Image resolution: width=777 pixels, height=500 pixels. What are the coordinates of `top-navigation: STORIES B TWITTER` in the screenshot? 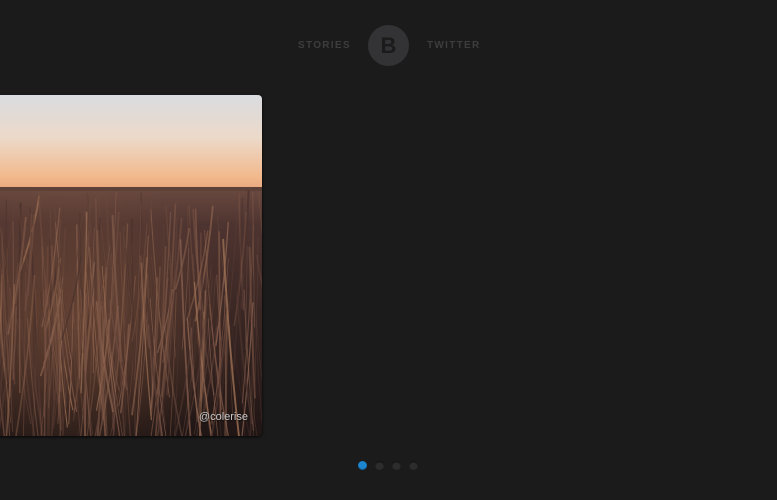 It's located at (388, 46).